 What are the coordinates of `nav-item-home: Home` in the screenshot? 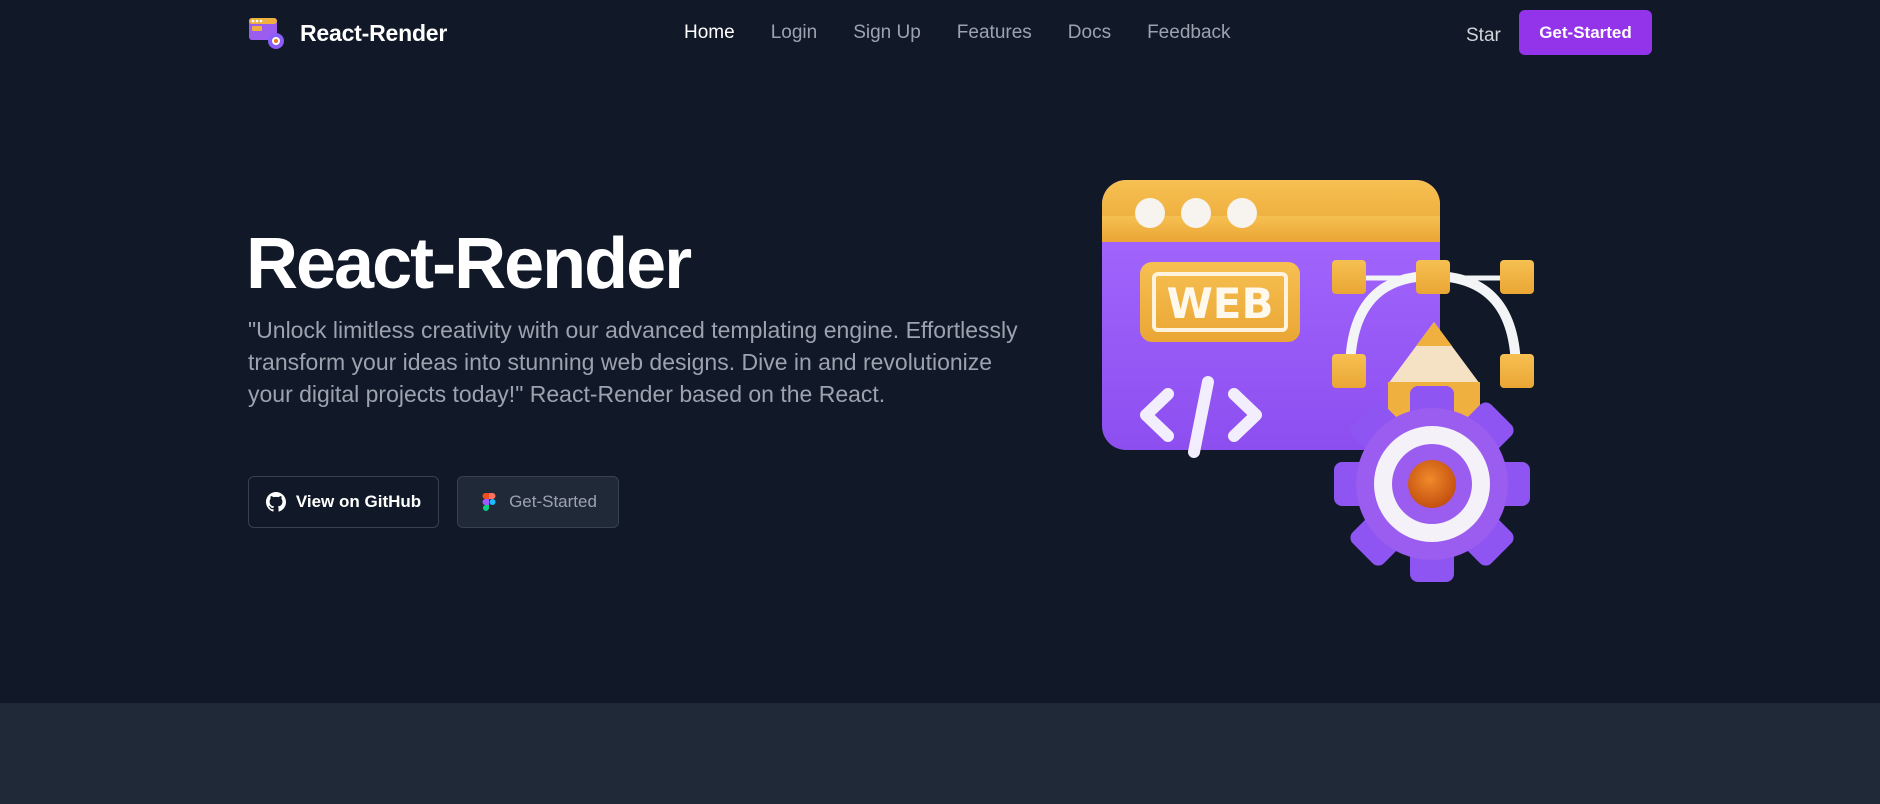 It's located at (709, 33).